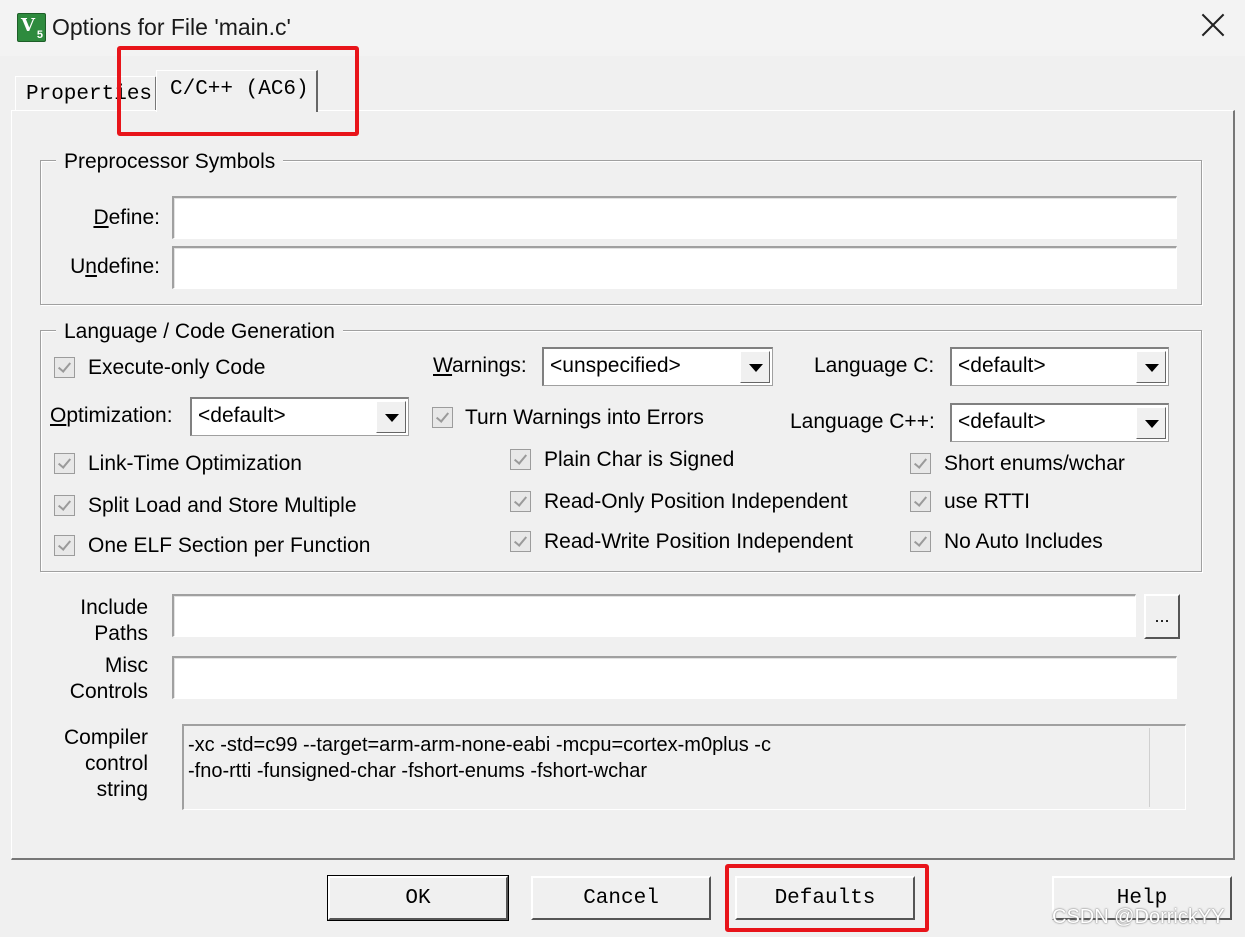  I want to click on lto-checkbox, so click(64, 463).